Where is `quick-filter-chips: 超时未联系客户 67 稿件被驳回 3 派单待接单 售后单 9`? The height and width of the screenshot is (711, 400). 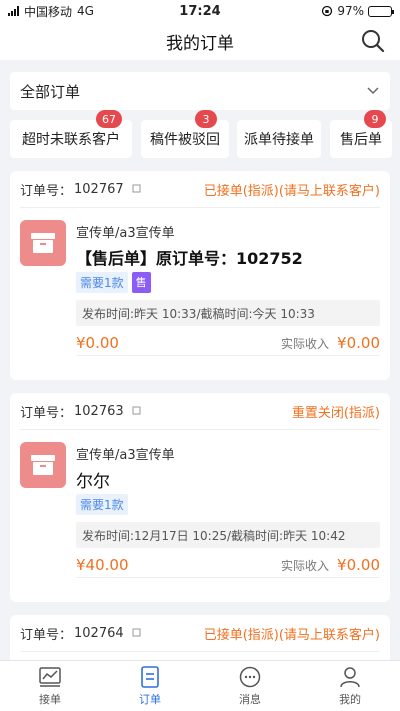
quick-filter-chips: 超时未联系客户 67 稿件被驳回 3 派单待接单 售后单 9 is located at coordinates (200, 135).